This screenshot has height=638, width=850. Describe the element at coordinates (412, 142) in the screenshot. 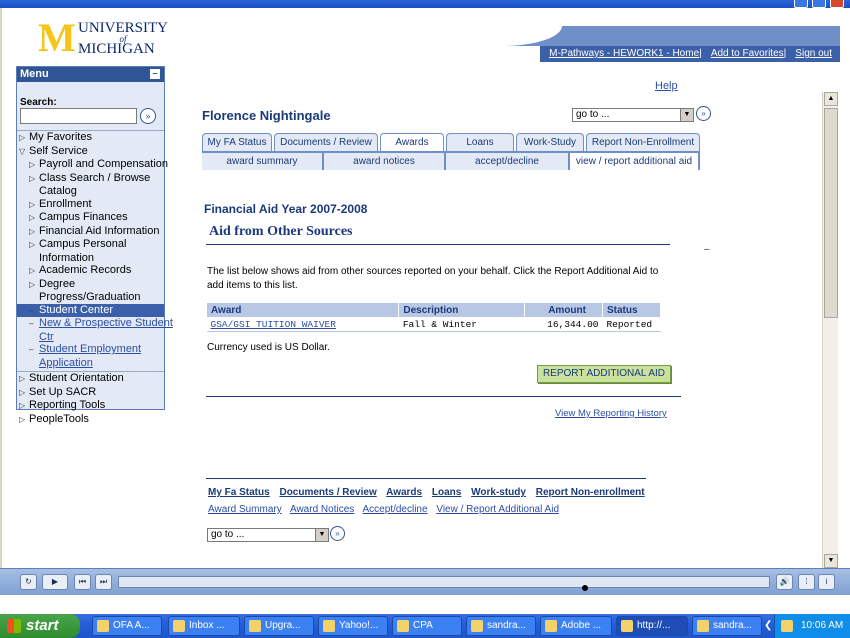

I see `tab-awards: Awards` at that location.